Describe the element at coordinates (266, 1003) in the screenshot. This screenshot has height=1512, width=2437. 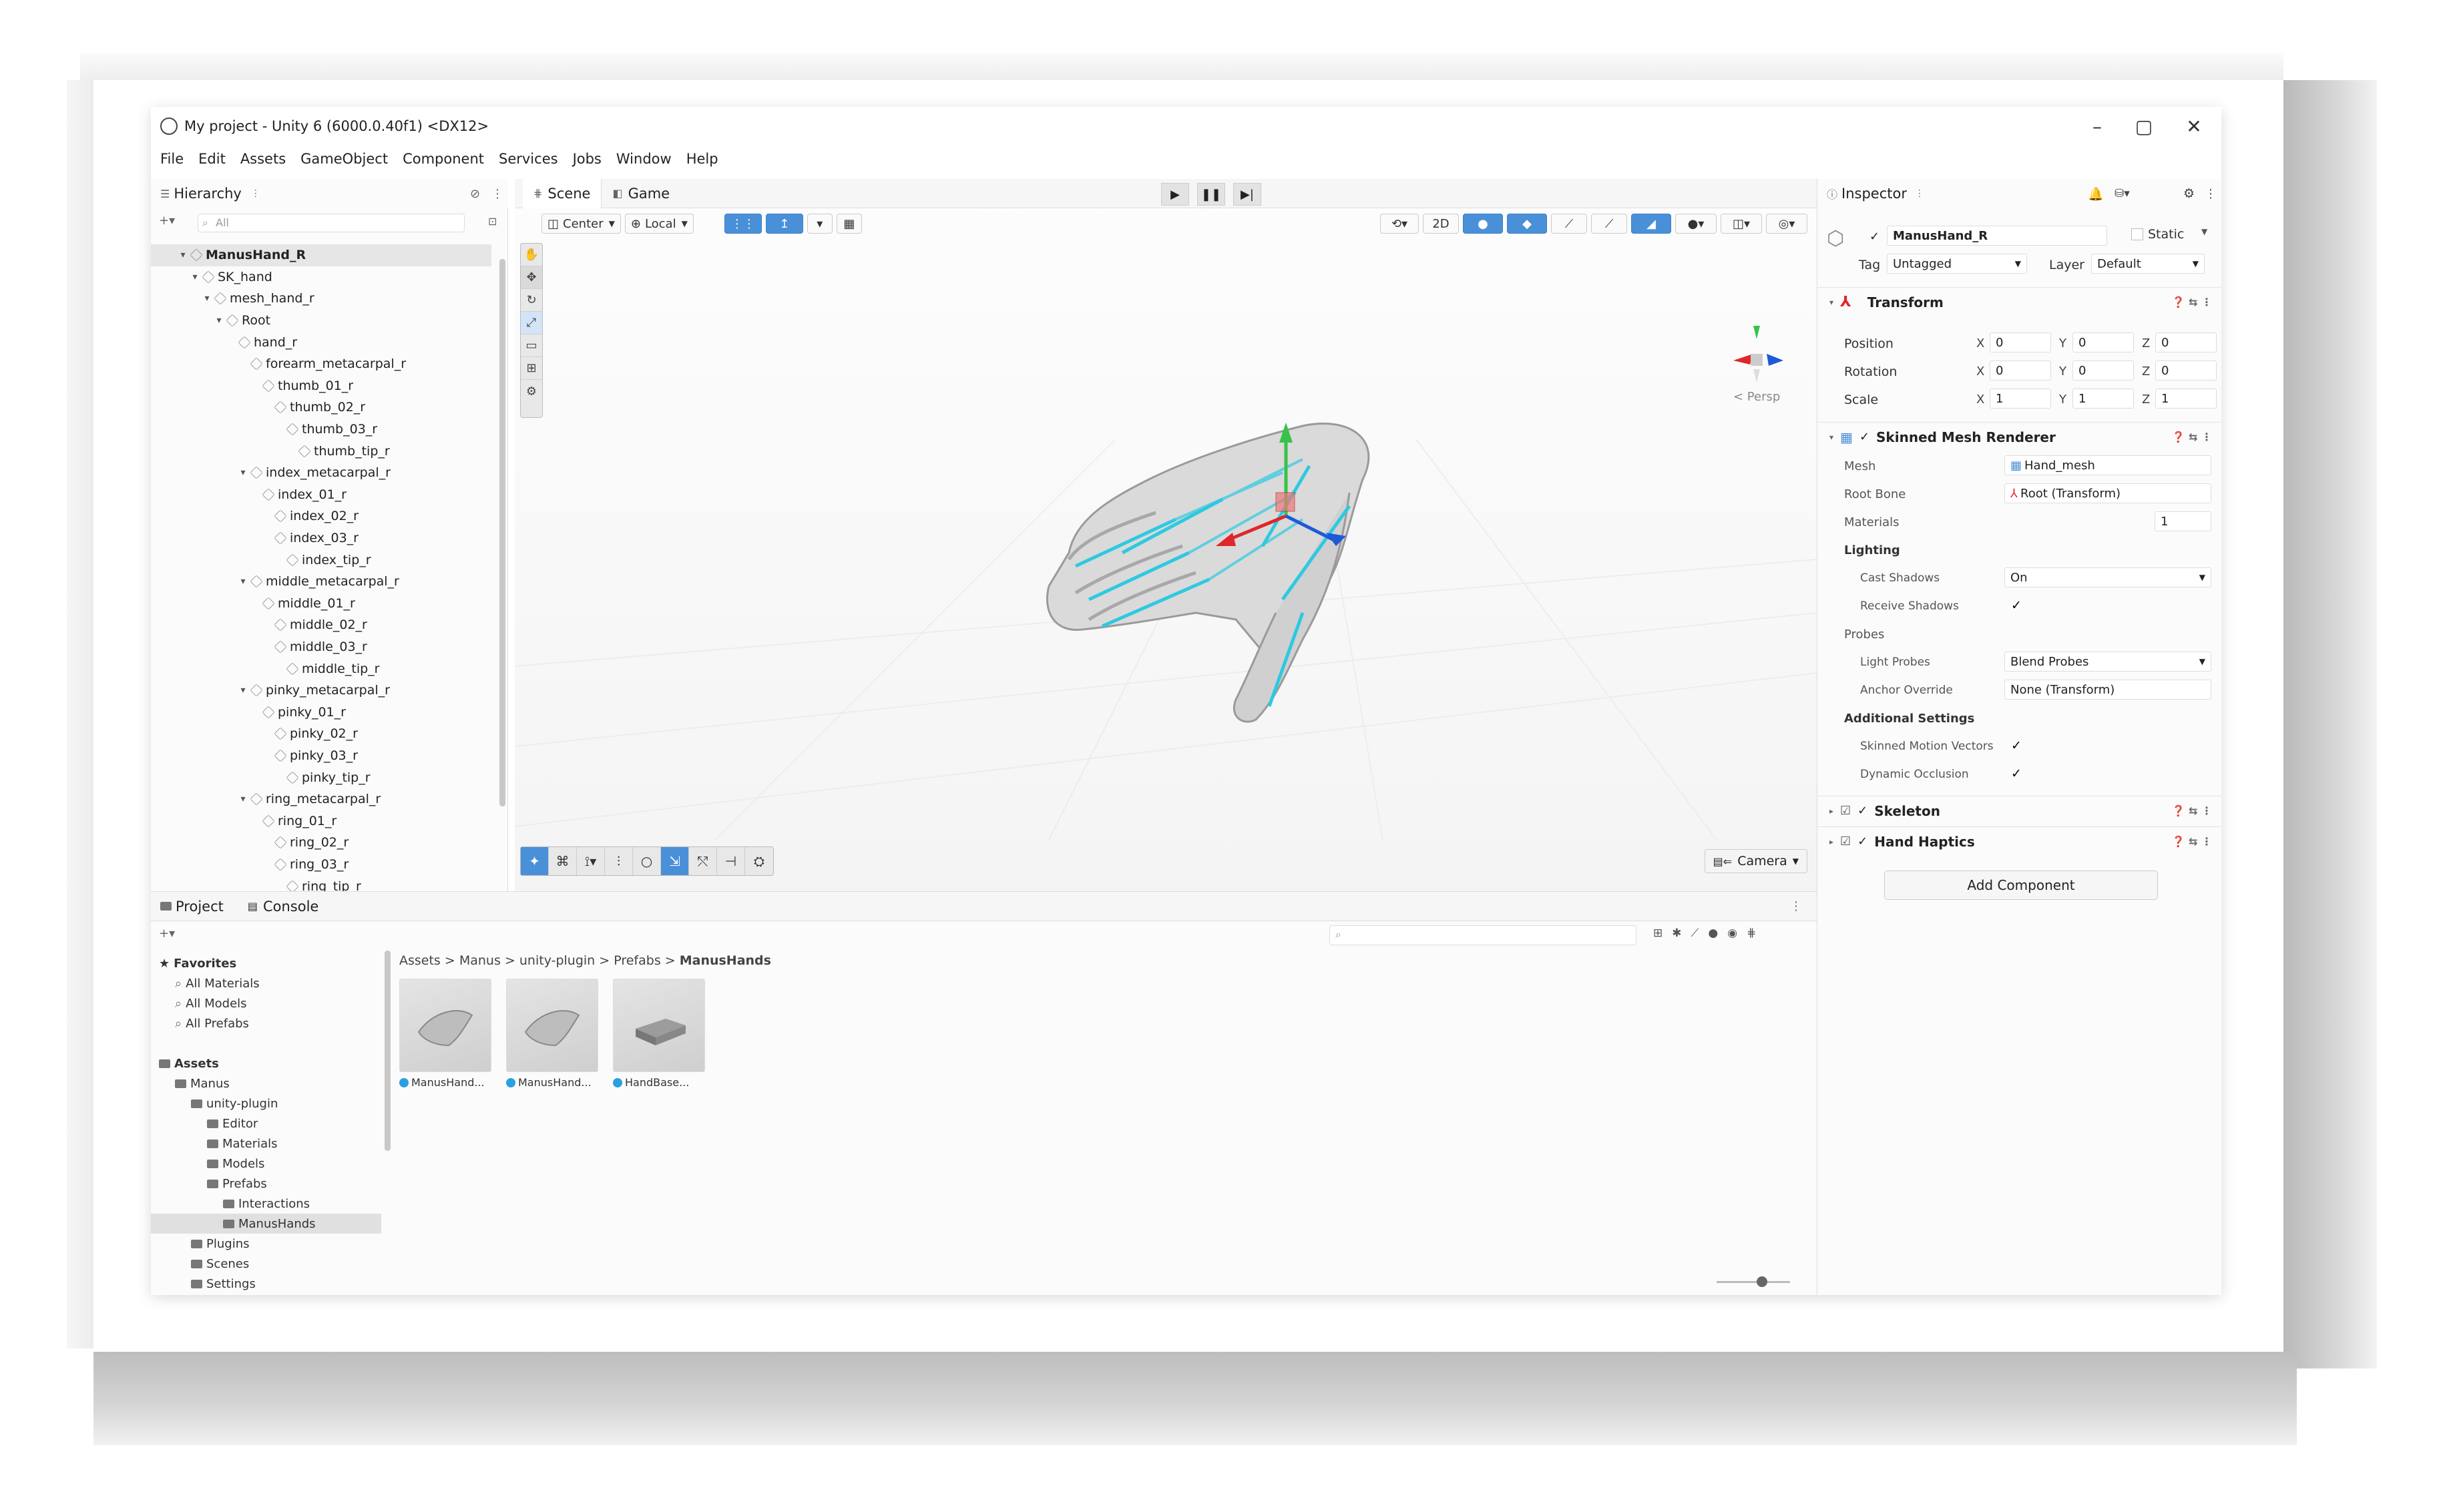
I see `project-tree-item: ⌕ All Models` at that location.